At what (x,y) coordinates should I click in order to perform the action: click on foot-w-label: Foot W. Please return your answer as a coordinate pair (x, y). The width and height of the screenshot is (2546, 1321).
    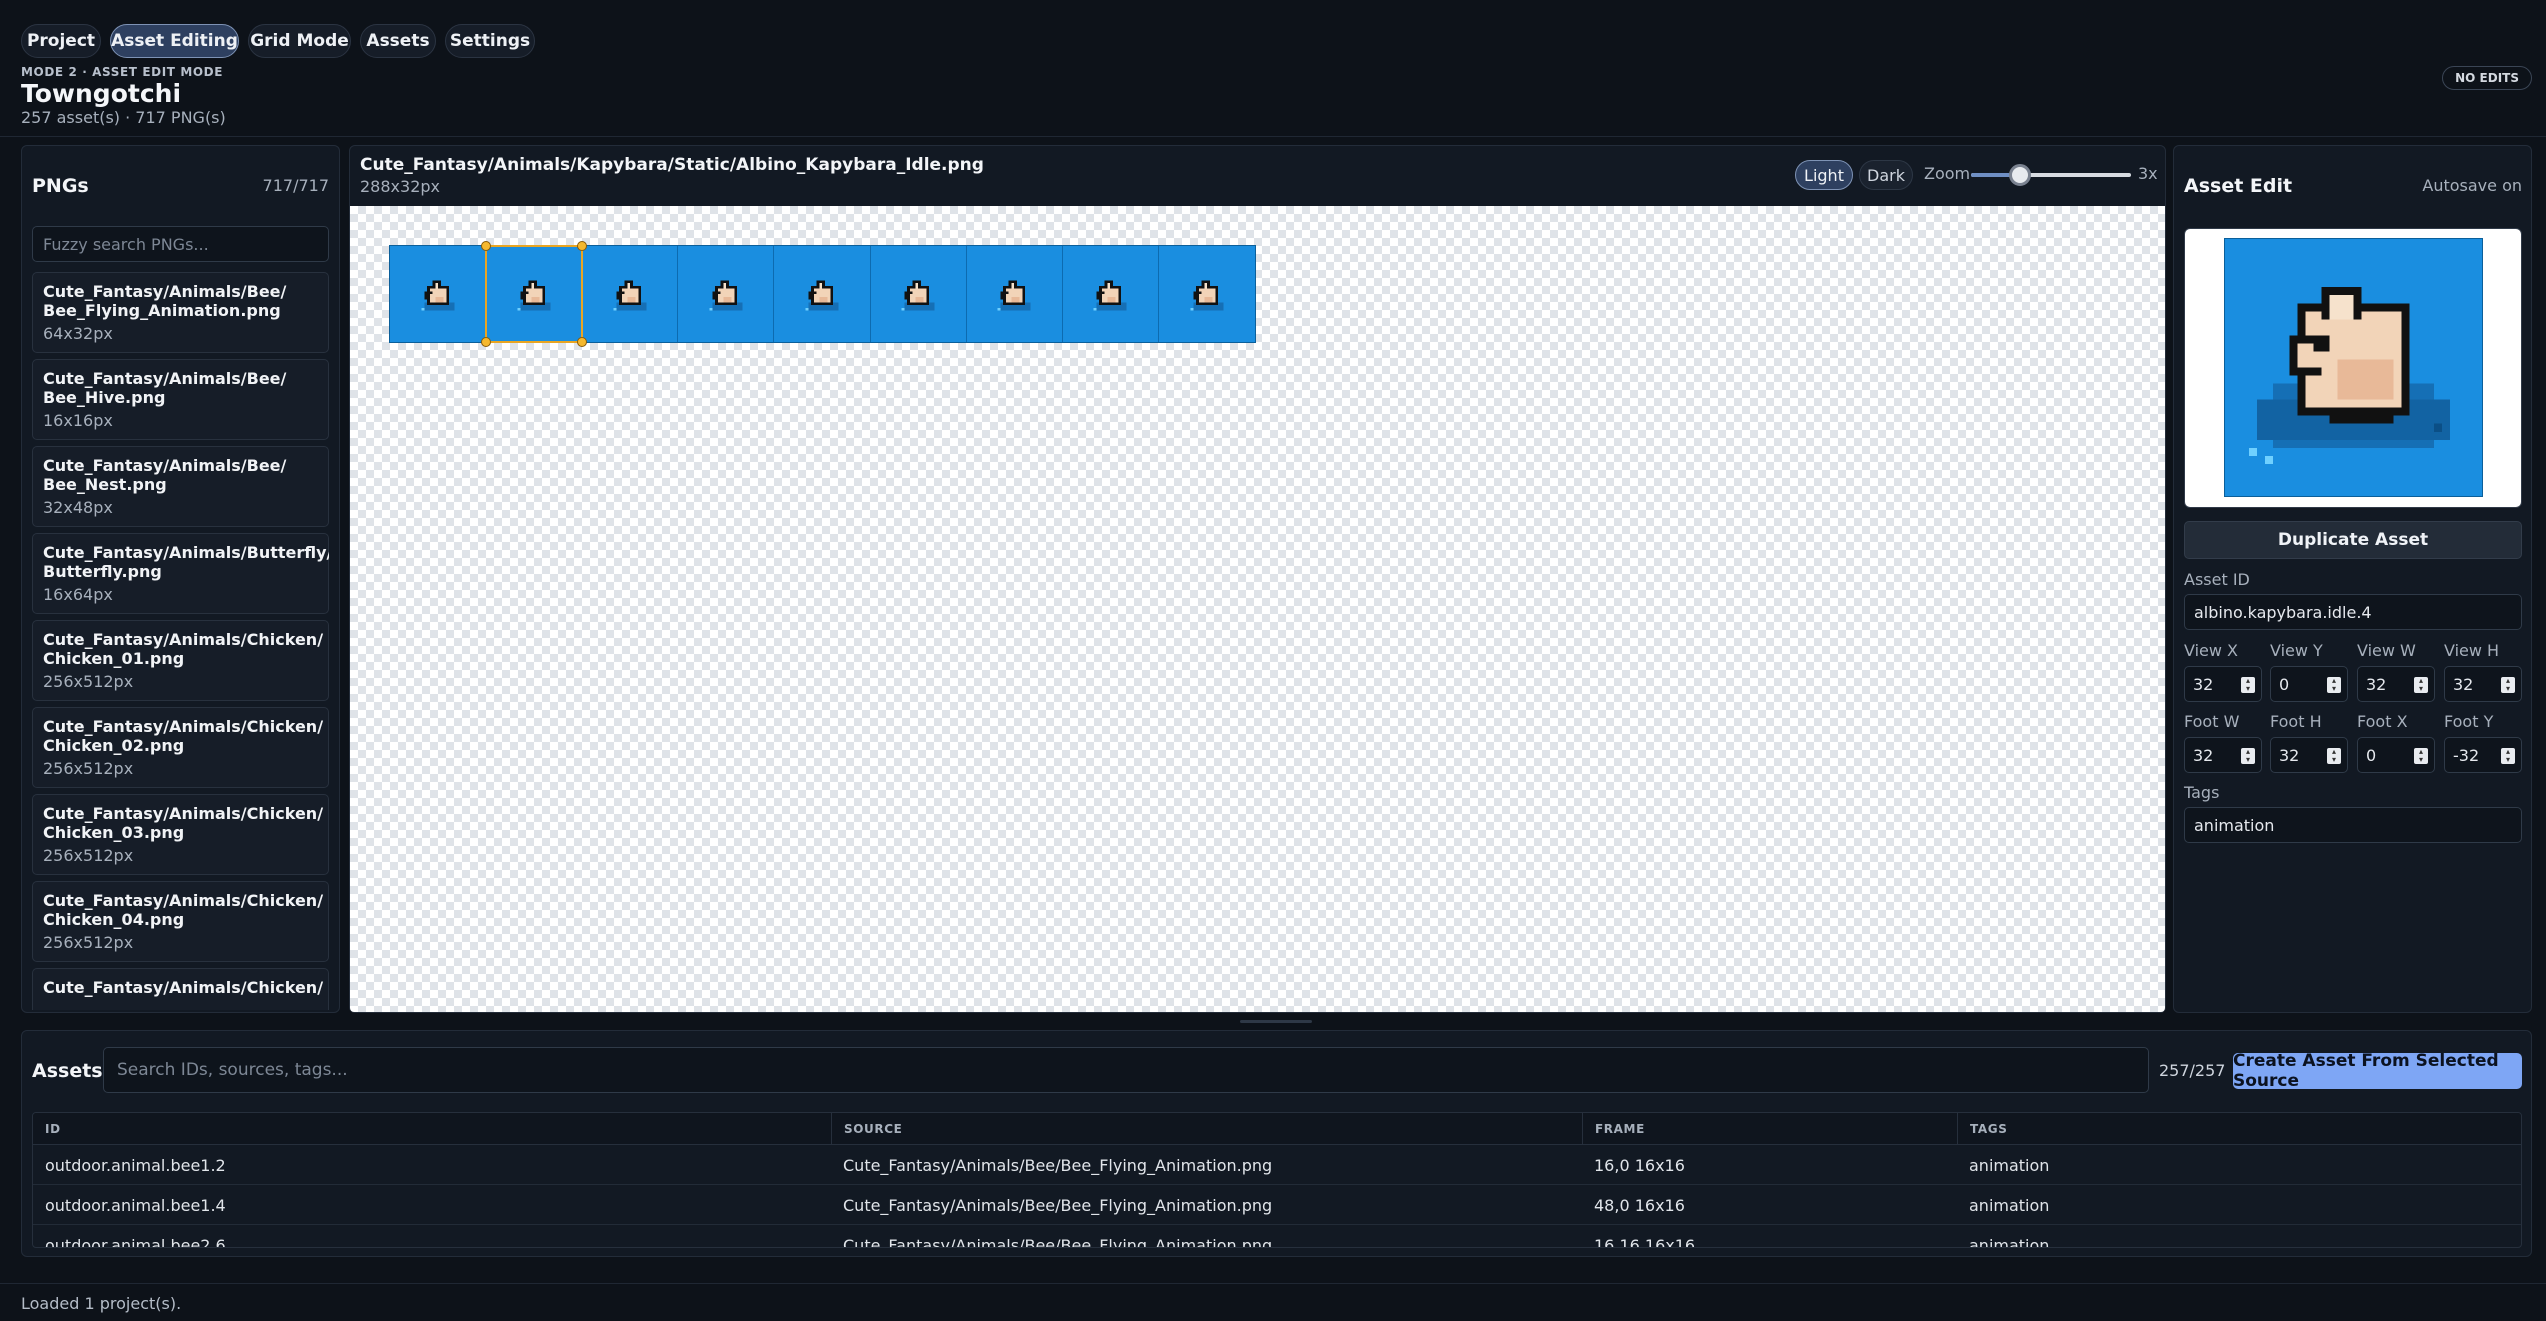
    Looking at the image, I should click on (2212, 721).